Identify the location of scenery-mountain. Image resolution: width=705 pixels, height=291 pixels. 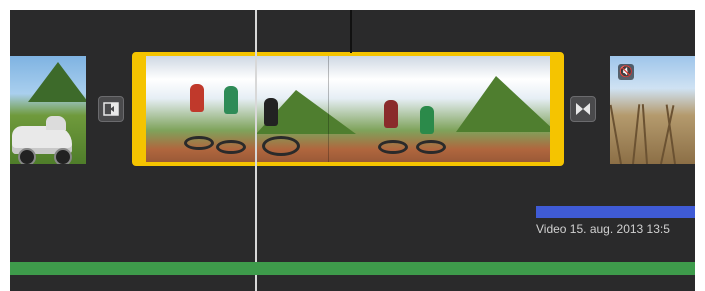
(57, 82).